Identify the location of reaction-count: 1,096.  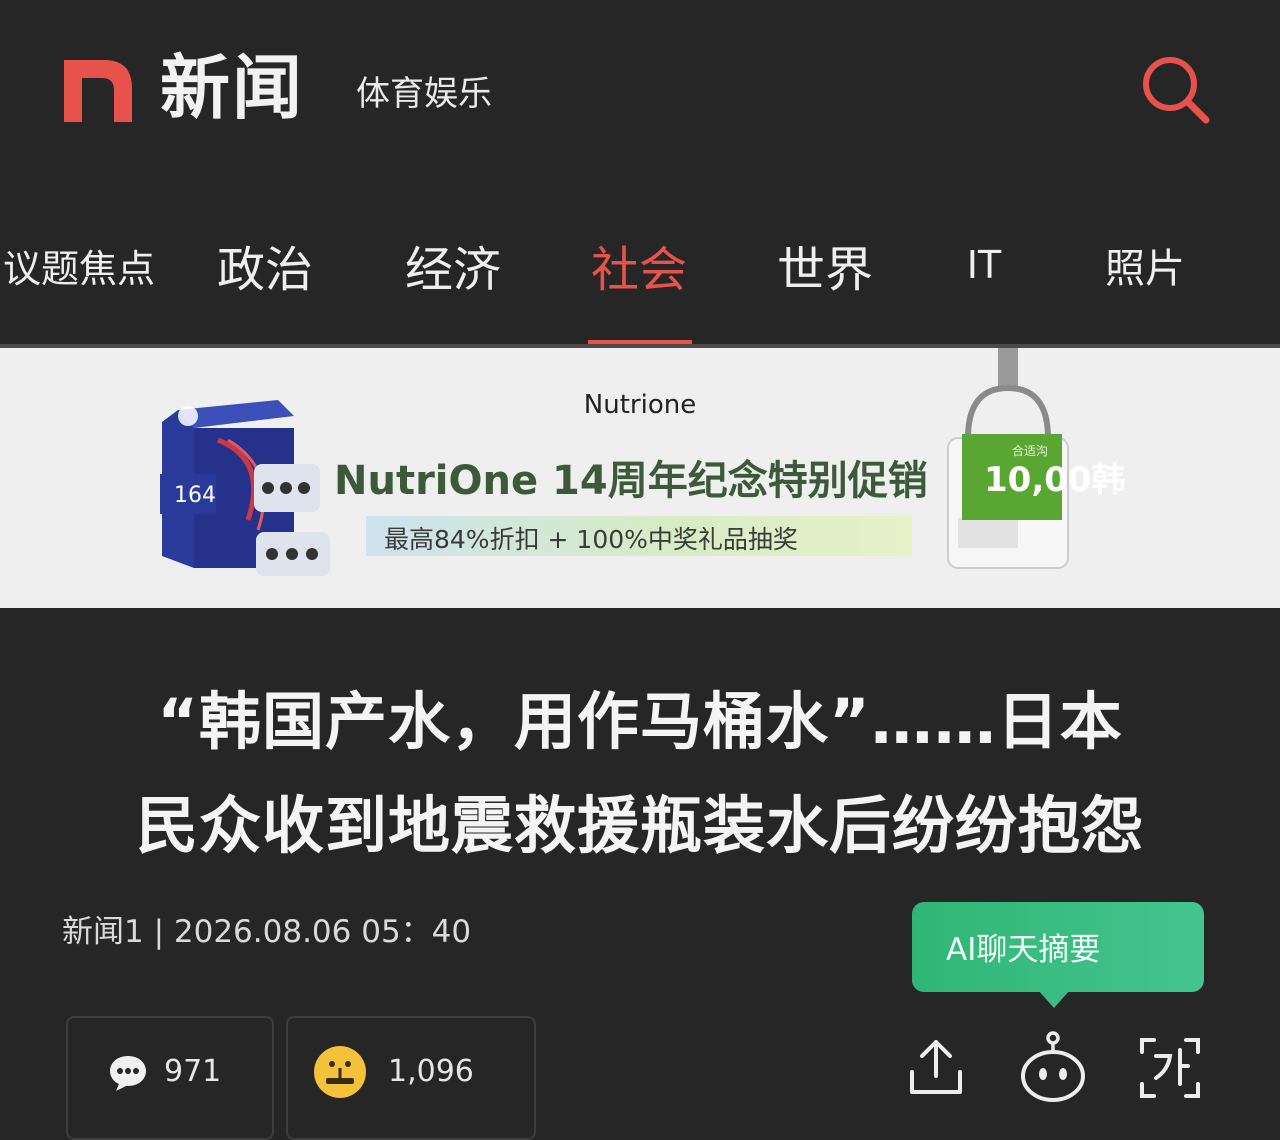
(431, 1071).